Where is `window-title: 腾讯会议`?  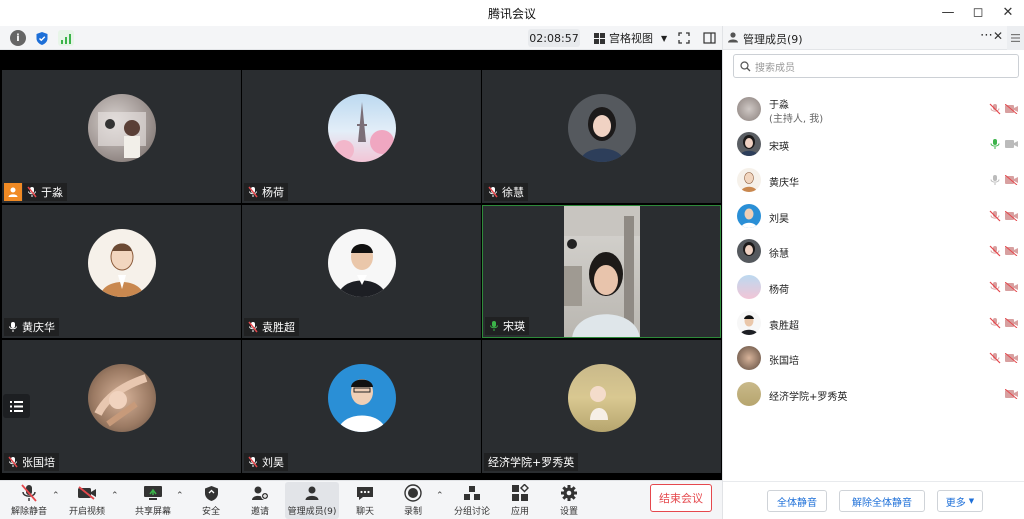 window-title: 腾讯会议 is located at coordinates (511, 13).